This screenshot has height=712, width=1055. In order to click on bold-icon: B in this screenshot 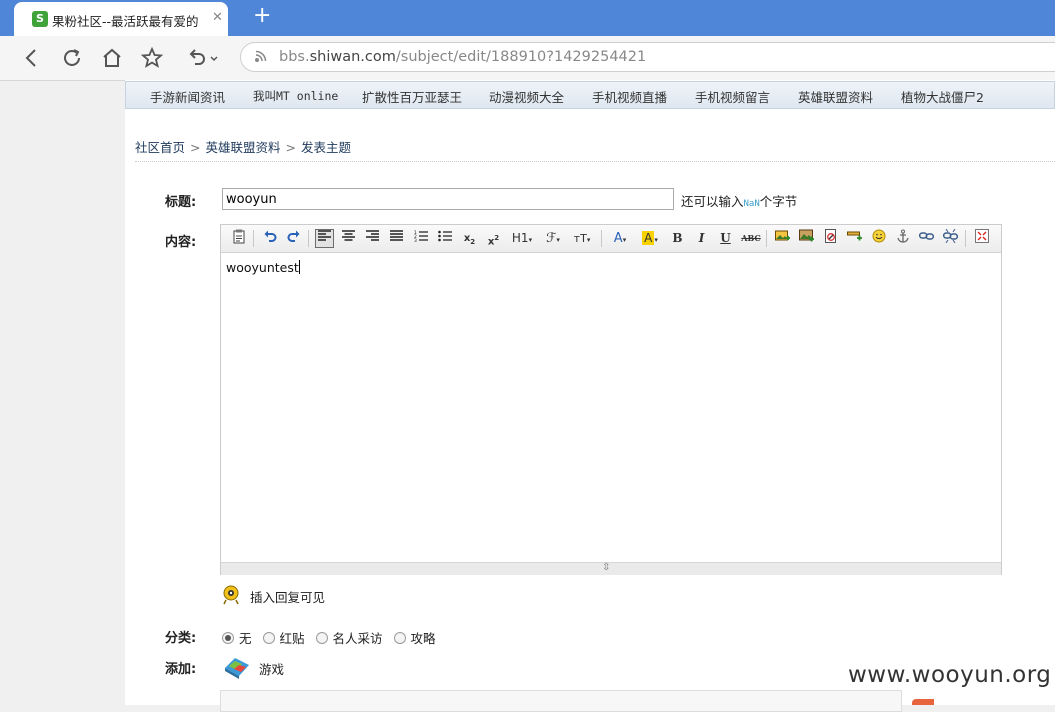, I will do `click(677, 238)`.